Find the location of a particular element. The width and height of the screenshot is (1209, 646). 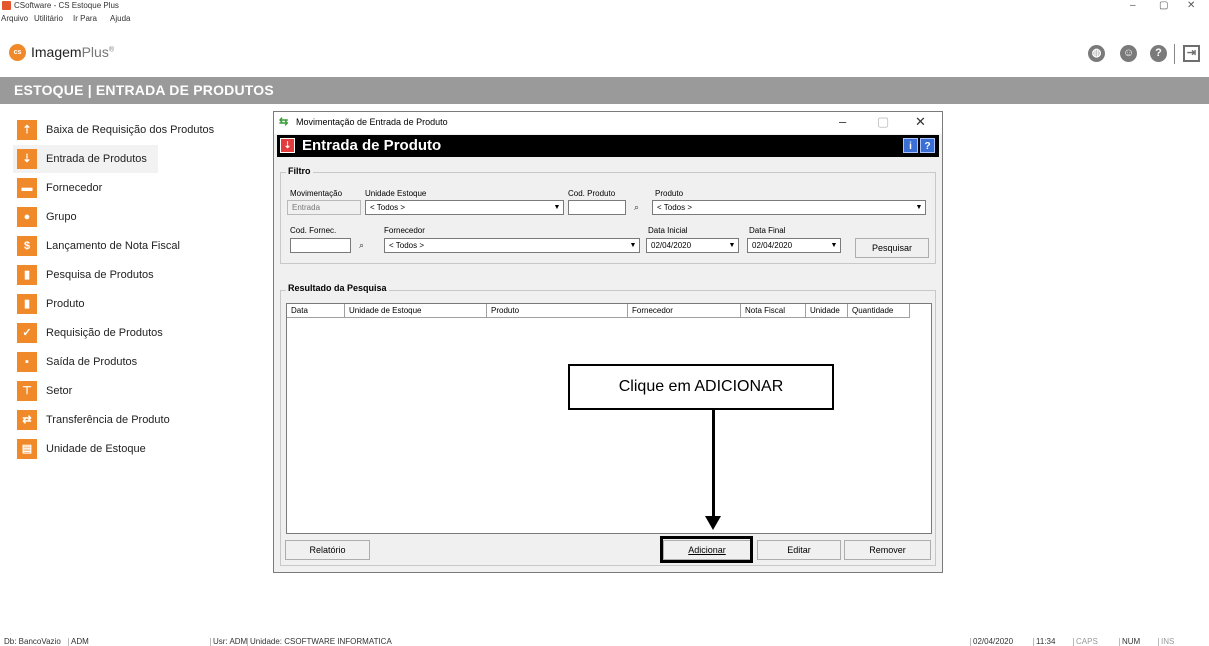

column-header-unidade-estoque: Unidade de Estoque is located at coordinates (416, 311).